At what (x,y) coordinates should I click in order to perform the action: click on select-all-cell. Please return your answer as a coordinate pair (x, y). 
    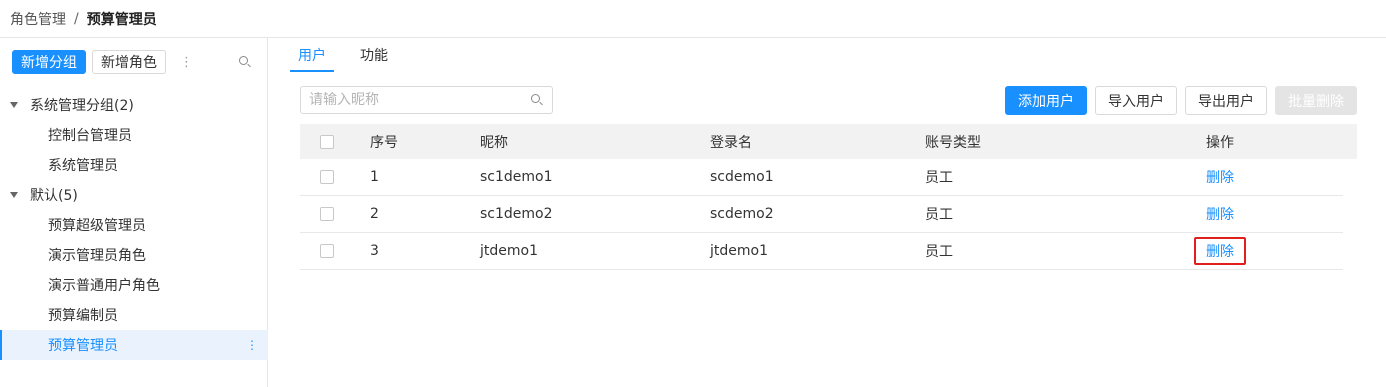
    Looking at the image, I should click on (335, 141).